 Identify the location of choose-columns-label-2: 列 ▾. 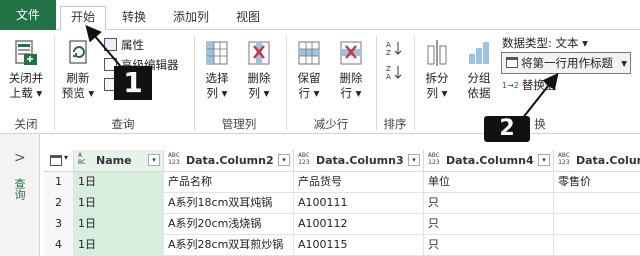
(217, 93).